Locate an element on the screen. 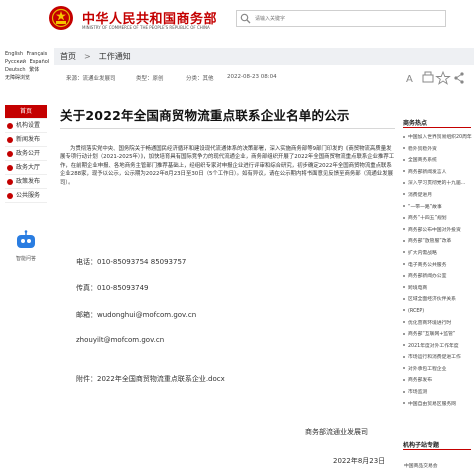 This screenshot has width=474, height=474. hot-topic-item: 扩大内需战略 is located at coordinates (438, 254).